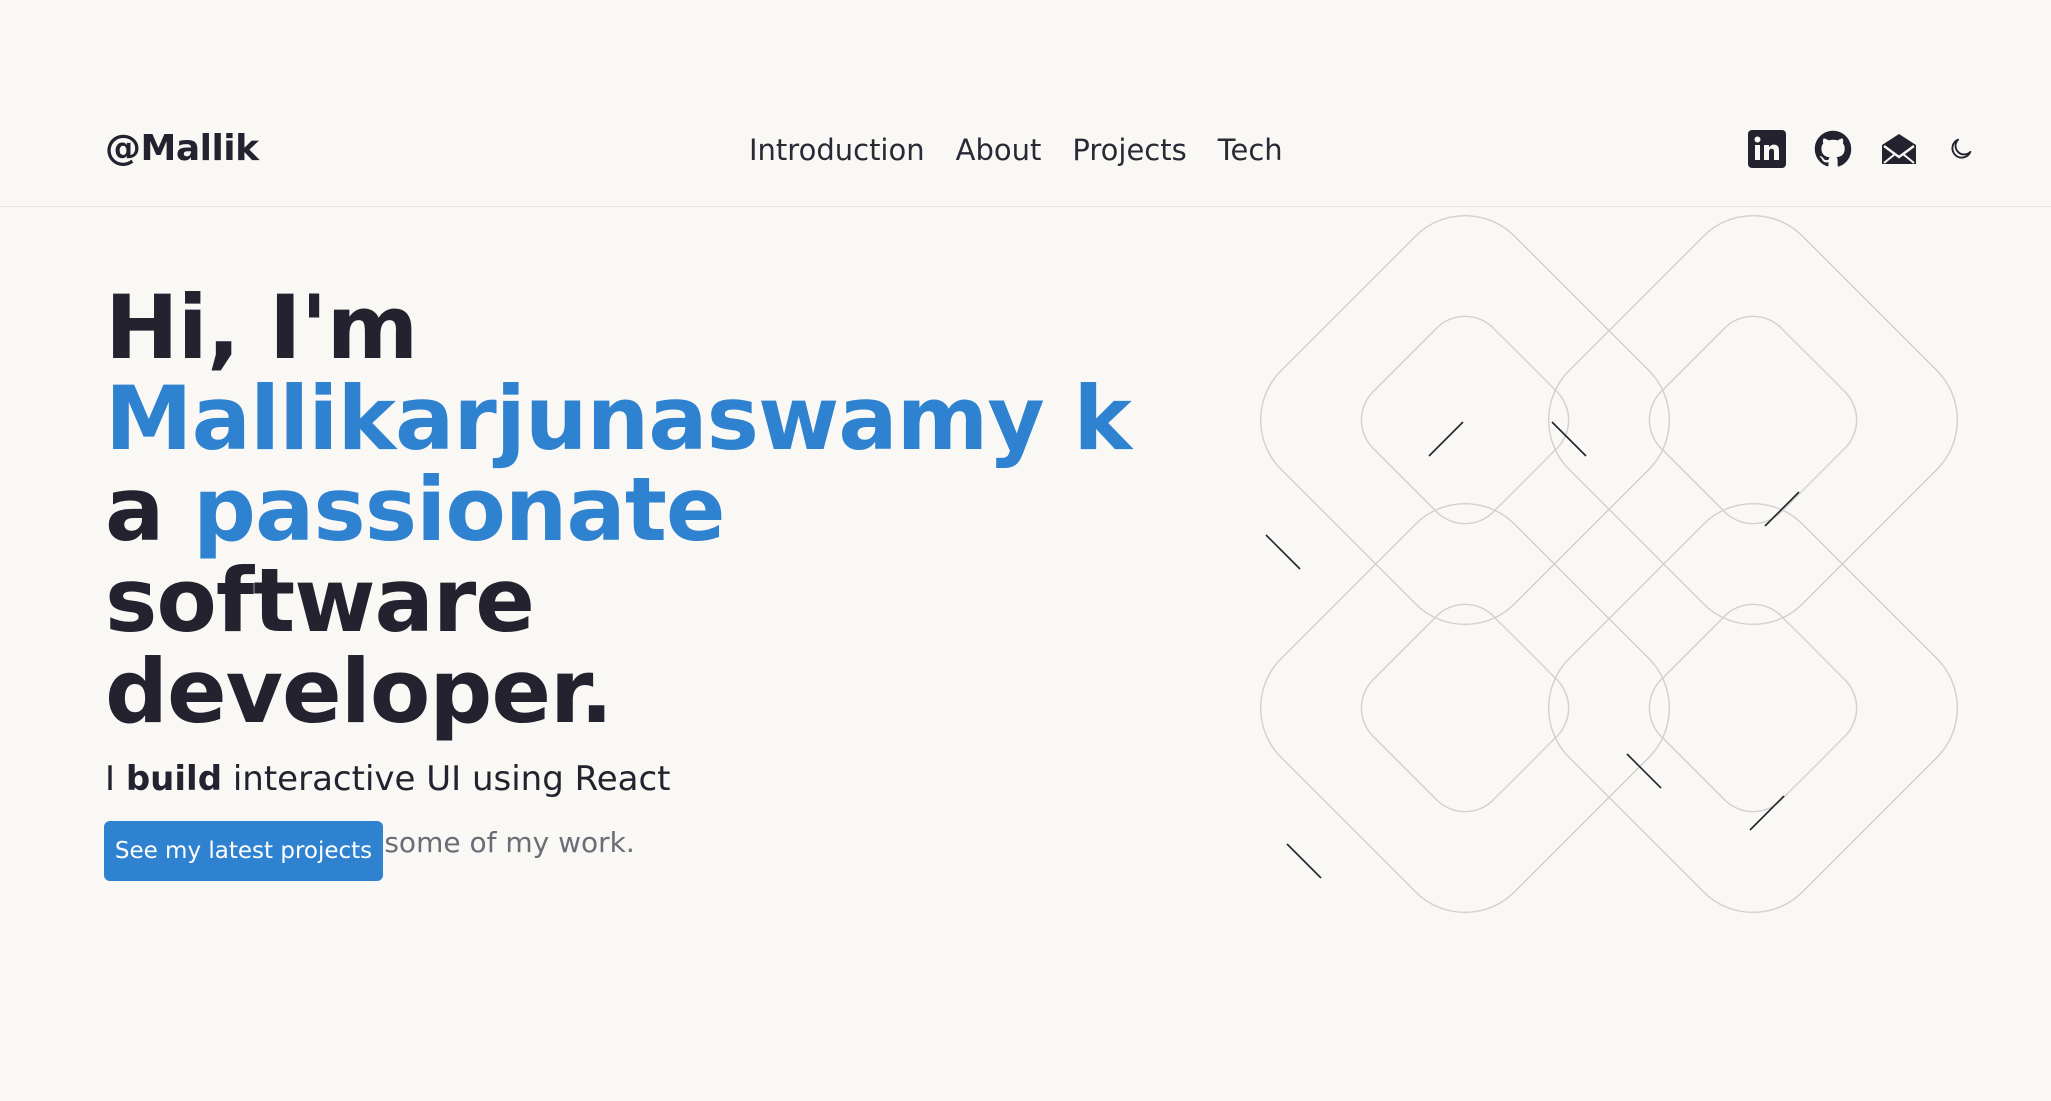  What do you see at coordinates (359, 691) in the screenshot?
I see `headline-role: developer.` at bounding box center [359, 691].